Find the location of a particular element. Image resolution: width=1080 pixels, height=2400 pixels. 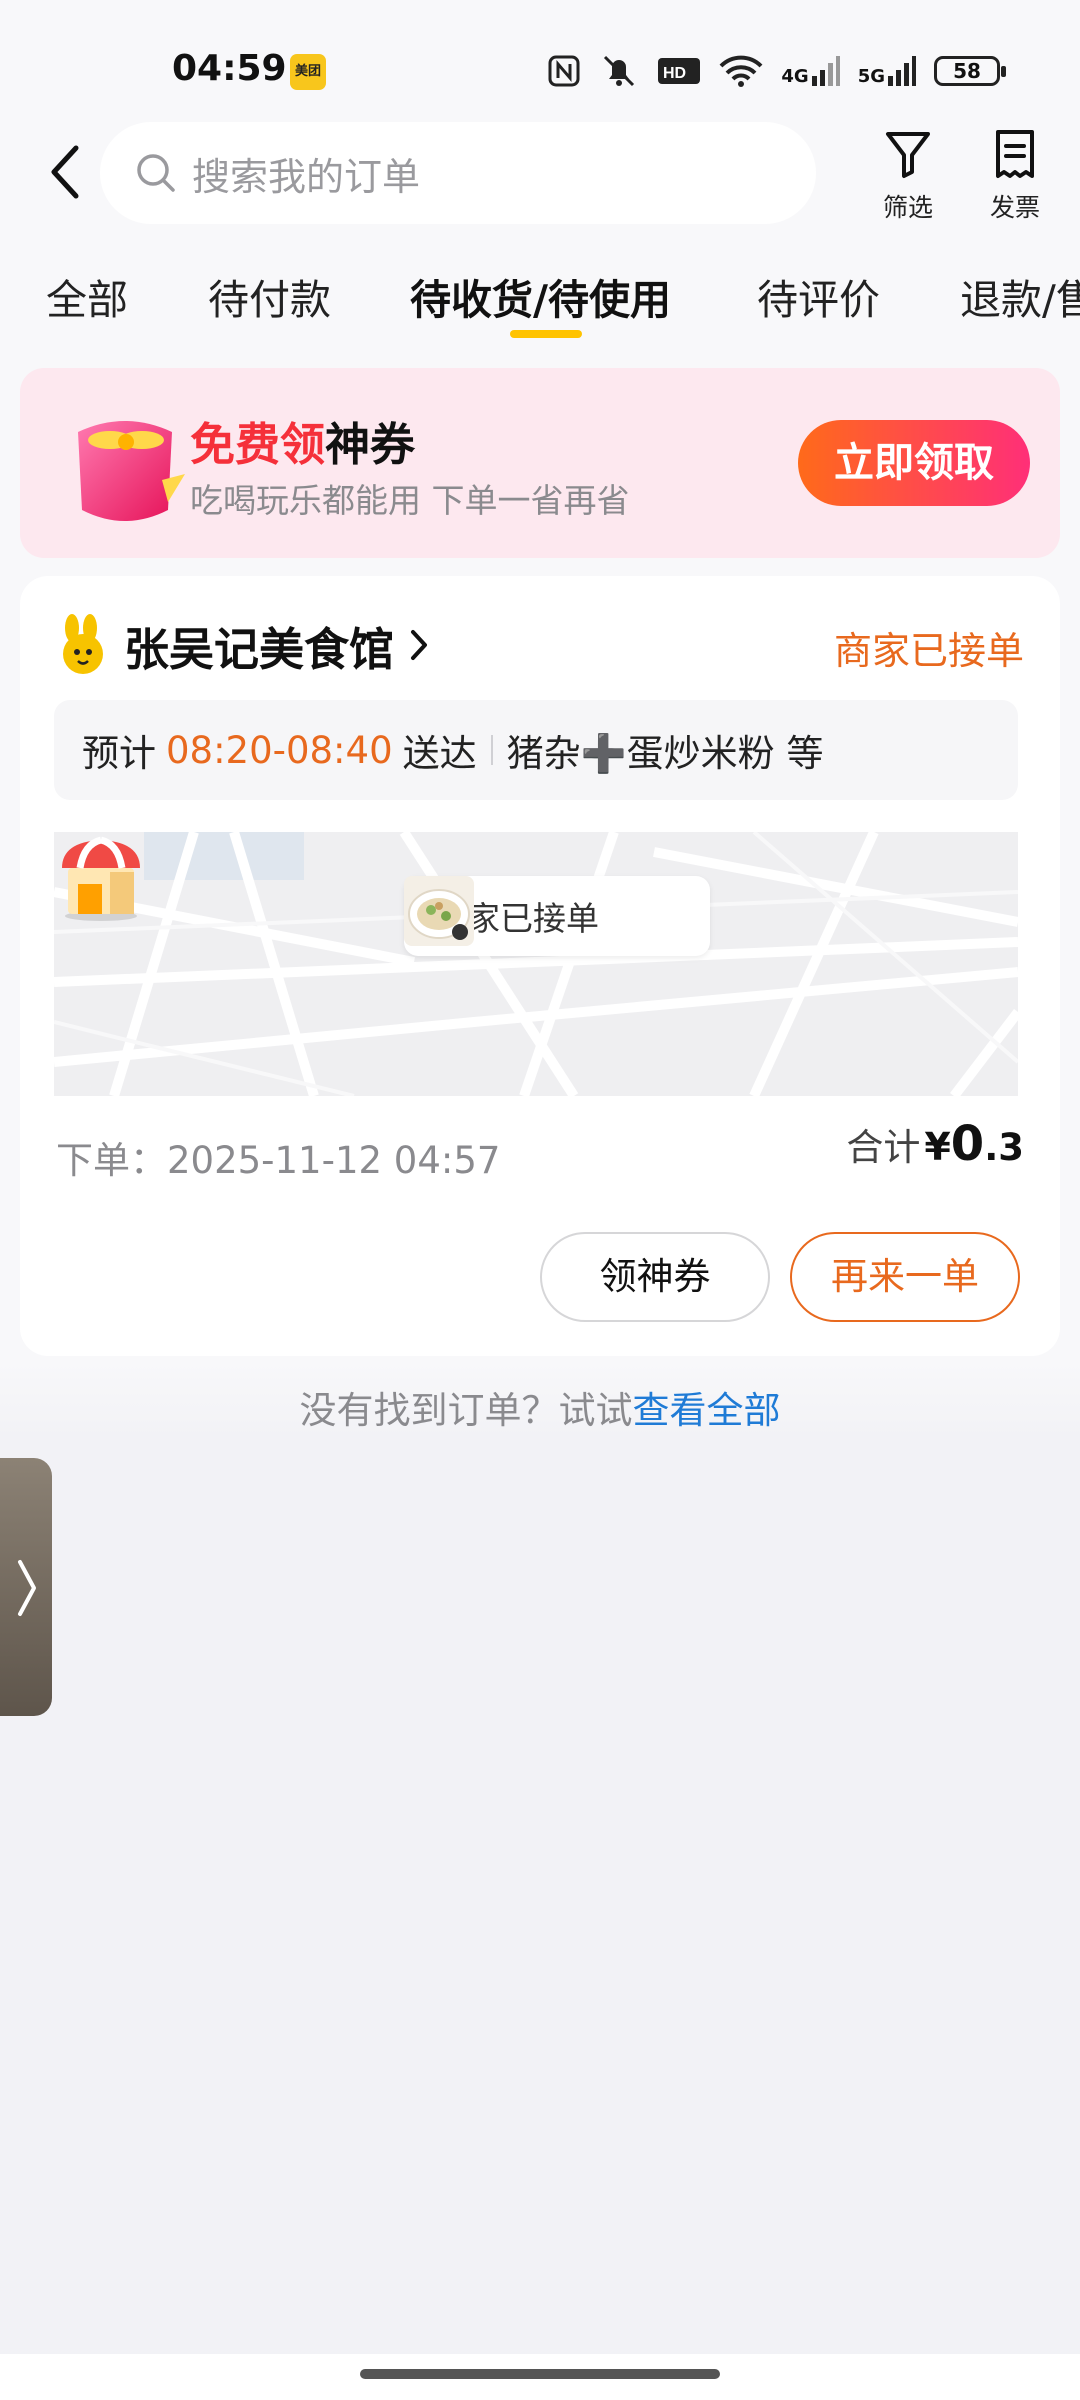

red-envelope-icon is located at coordinates (131, 471).